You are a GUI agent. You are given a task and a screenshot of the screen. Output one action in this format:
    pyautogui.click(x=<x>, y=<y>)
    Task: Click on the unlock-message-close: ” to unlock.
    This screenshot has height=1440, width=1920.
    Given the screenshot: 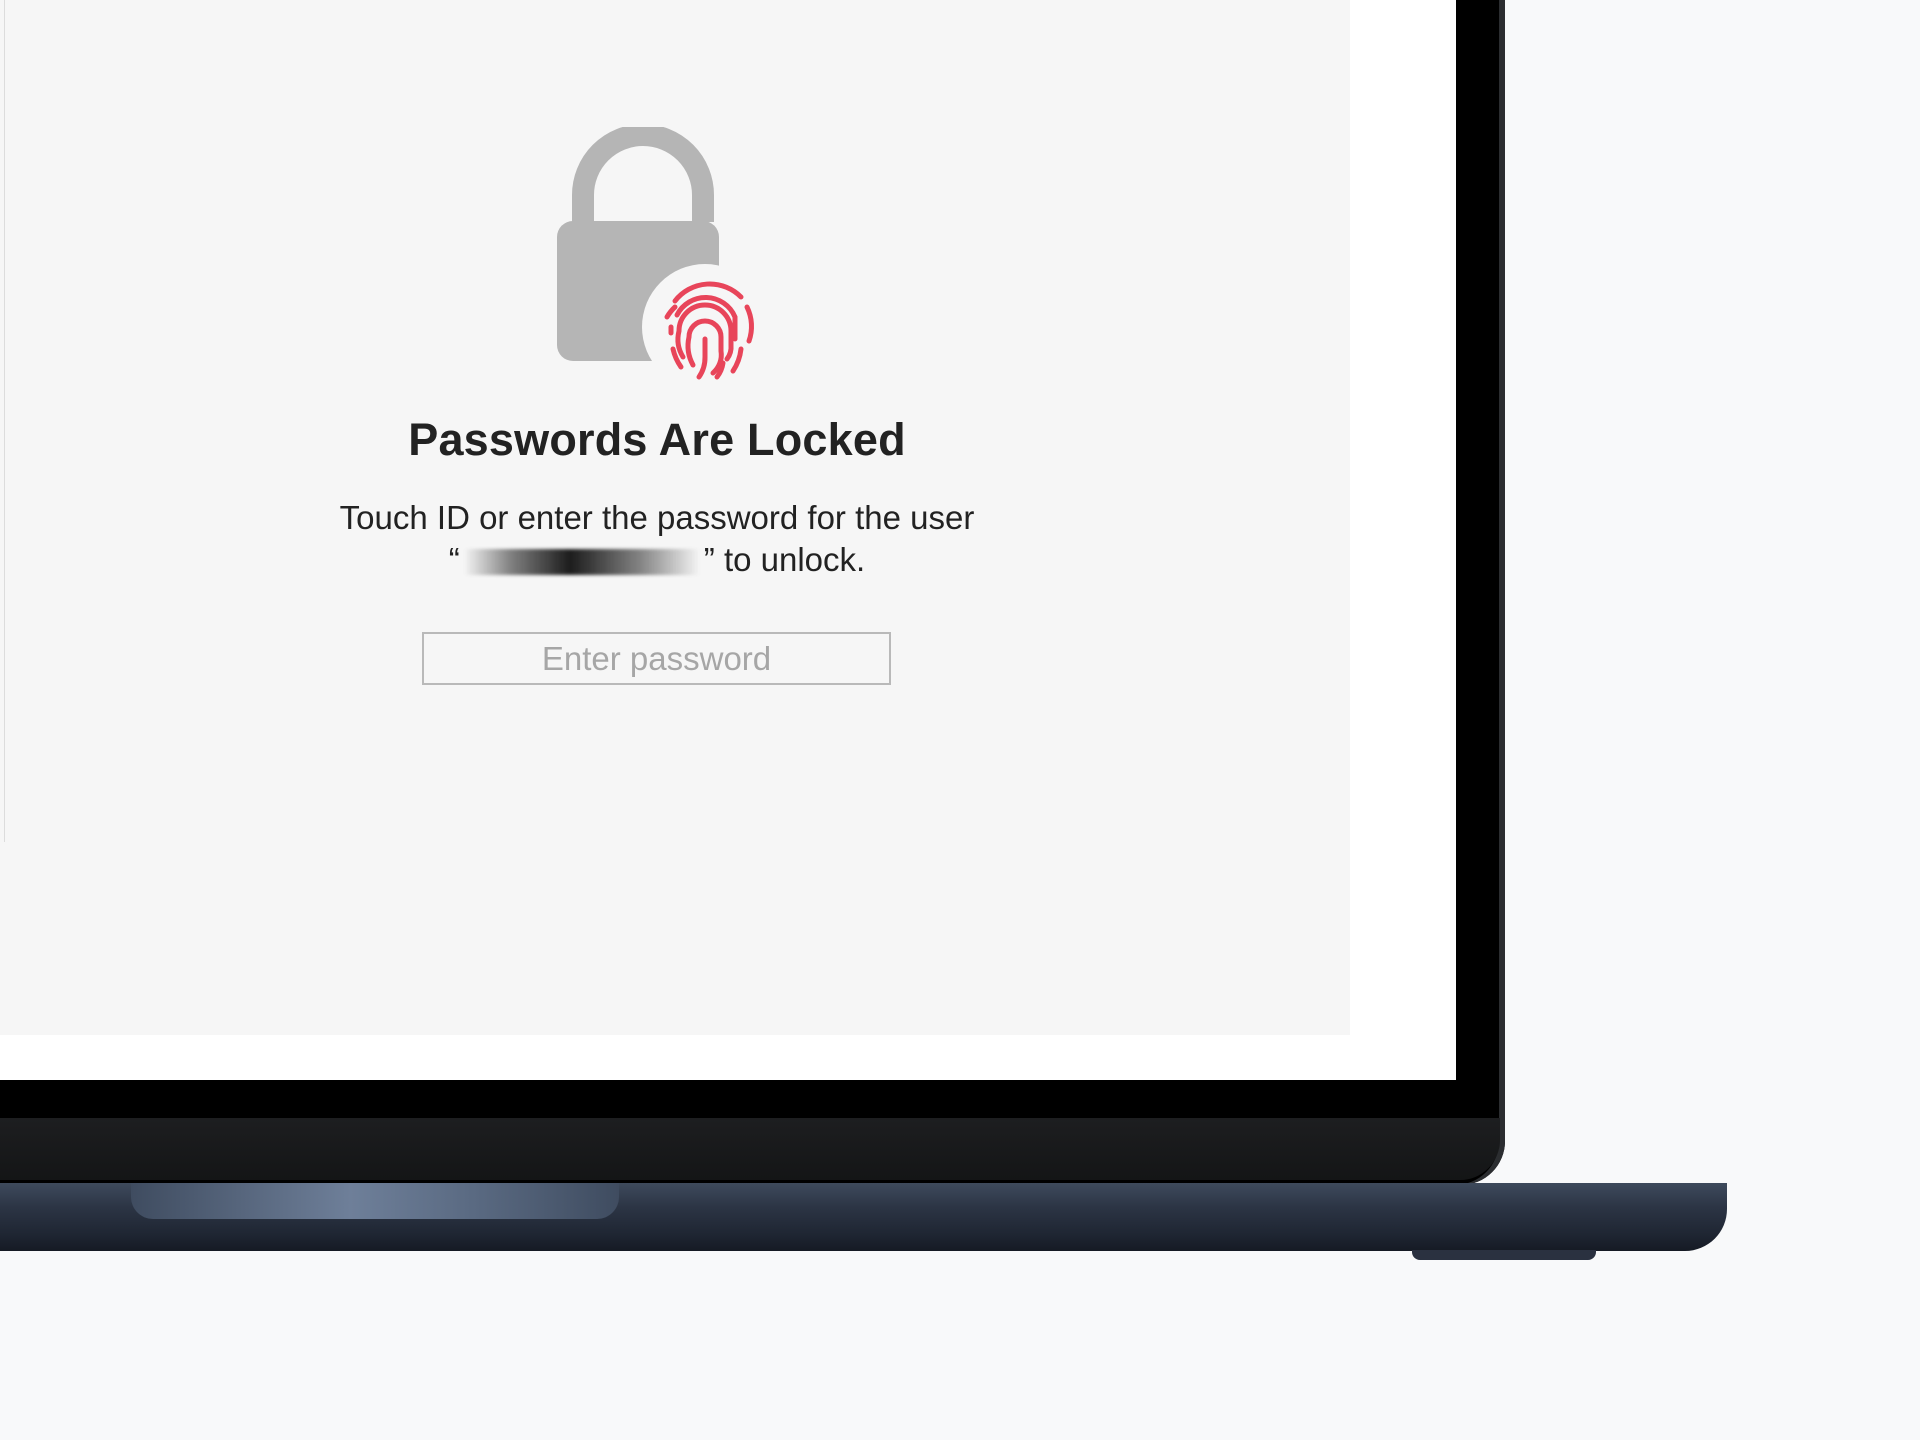 What is the action you would take?
    pyautogui.click(x=784, y=559)
    